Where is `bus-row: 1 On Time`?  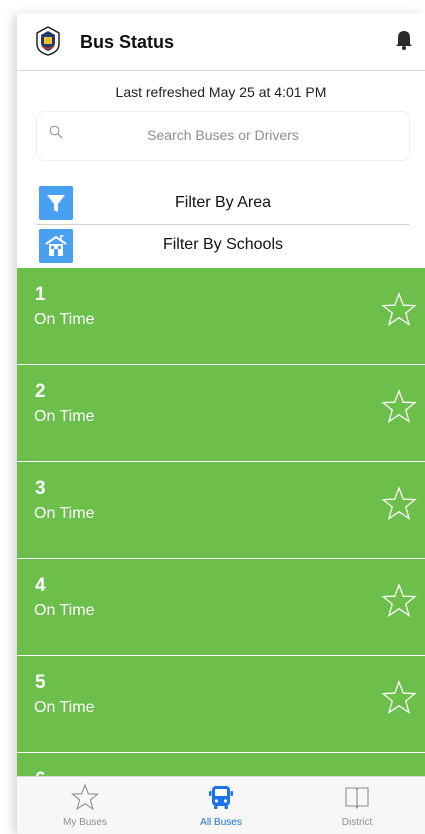
bus-row: 1 On Time is located at coordinates (221, 316).